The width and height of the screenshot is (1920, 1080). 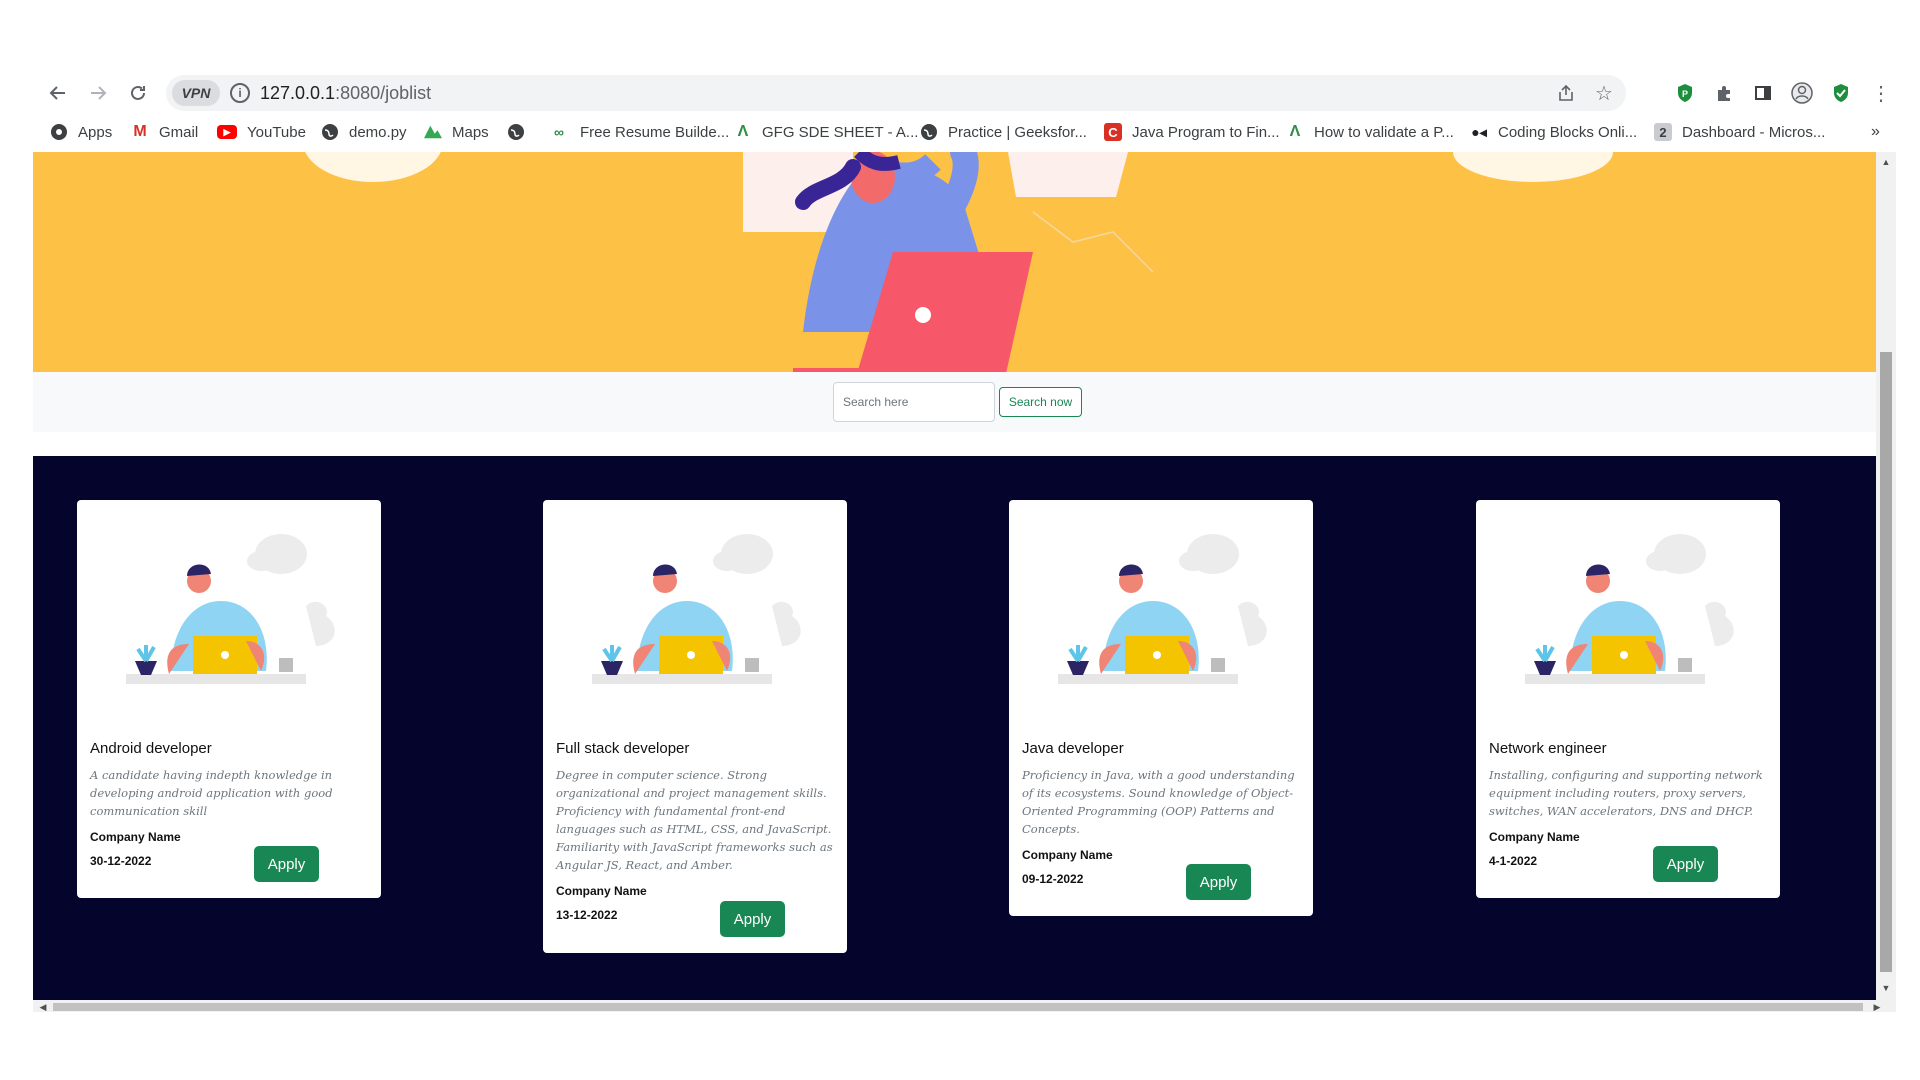 What do you see at coordinates (1685, 93) in the screenshot?
I see `shield-extension-icon: P` at bounding box center [1685, 93].